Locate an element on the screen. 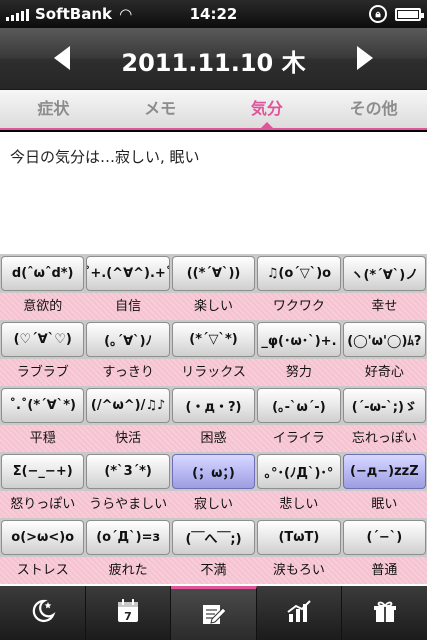  mood-button: ((*´∀`)) is located at coordinates (213, 273).